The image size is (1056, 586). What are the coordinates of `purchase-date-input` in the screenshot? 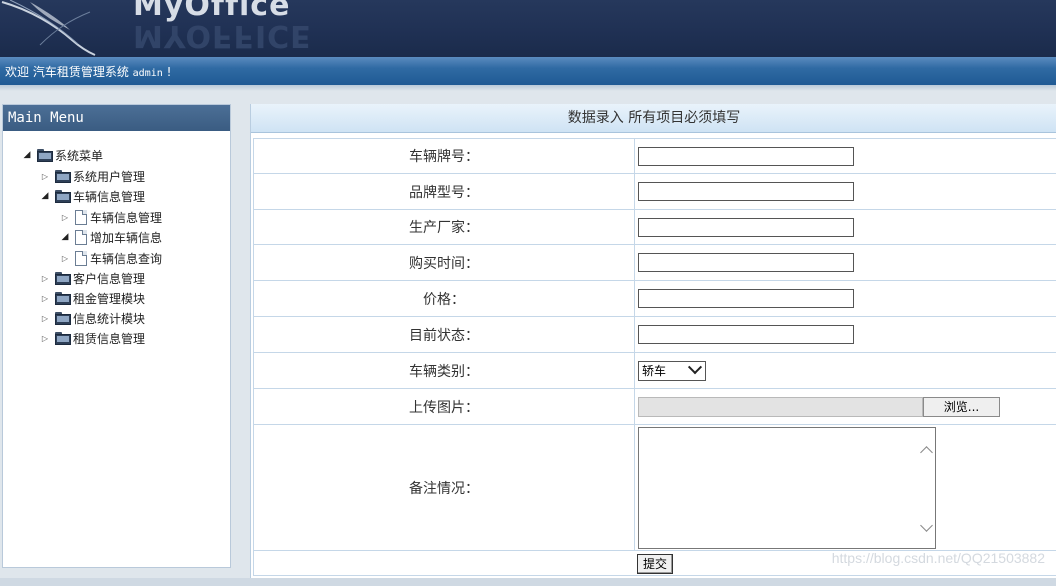 It's located at (746, 262).